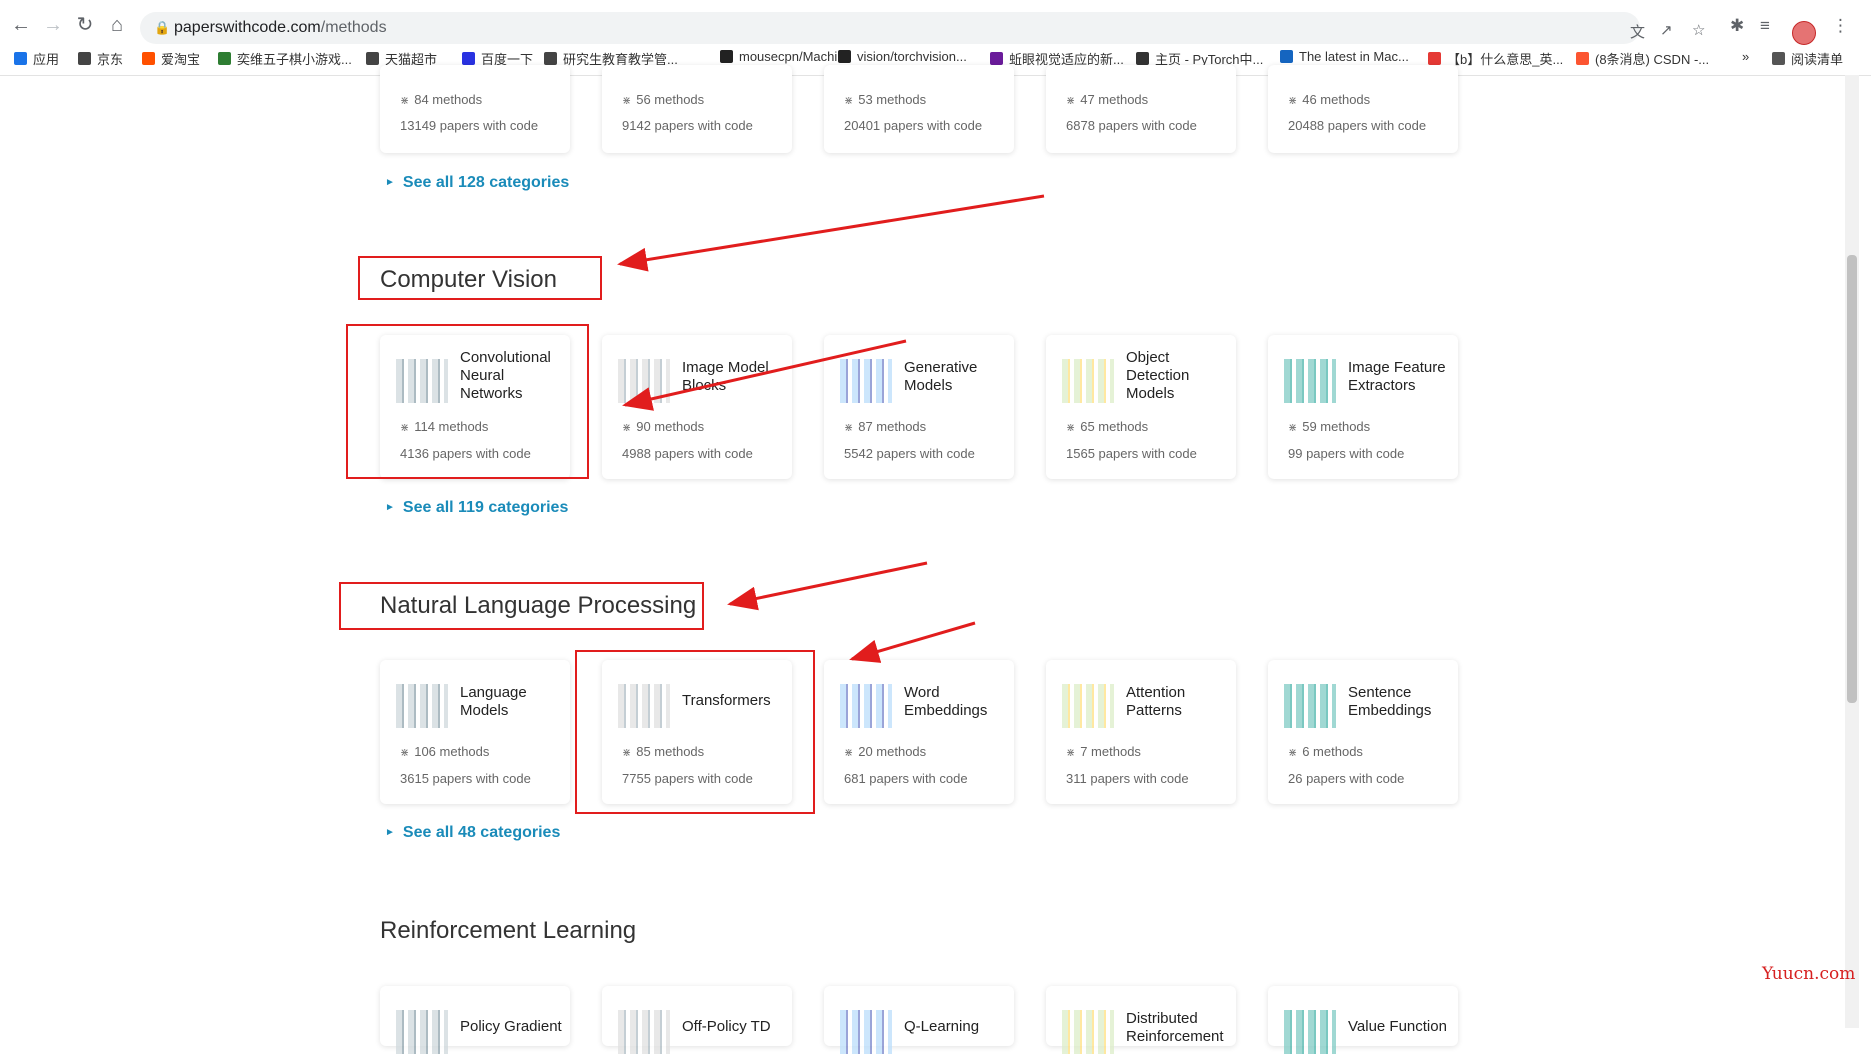 The width and height of the screenshot is (1871, 1054). Describe the element at coordinates (764, 375) in the screenshot. I see `arrow-to-image-model-blocks` at that location.